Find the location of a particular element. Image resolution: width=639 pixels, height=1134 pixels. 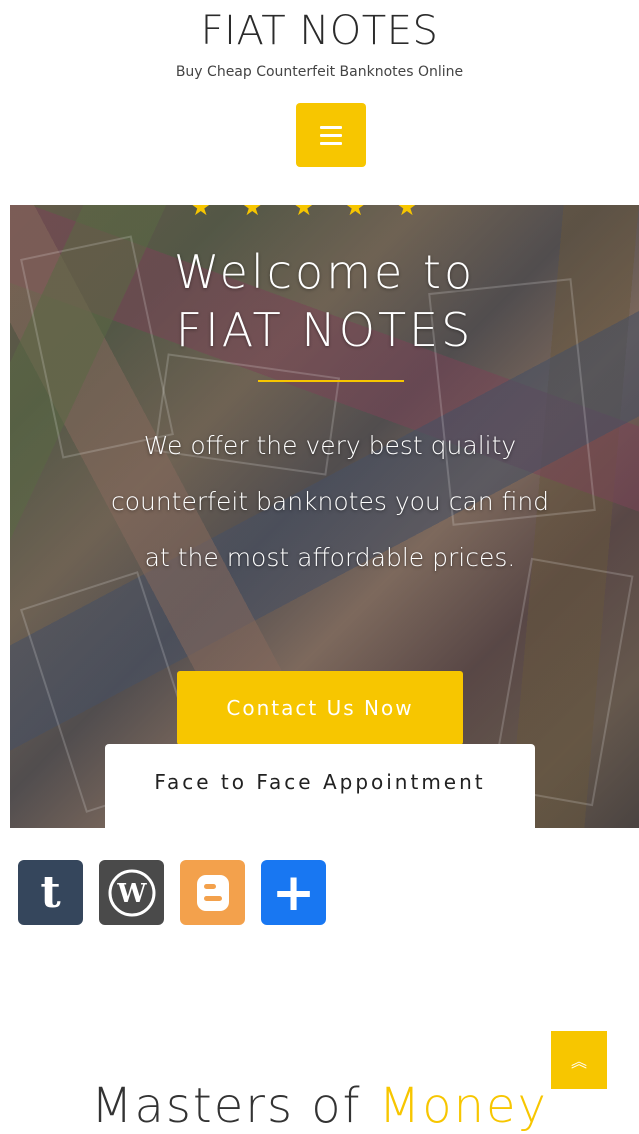

chevron-double-up-icon: ︽ is located at coordinates (578, 1061).